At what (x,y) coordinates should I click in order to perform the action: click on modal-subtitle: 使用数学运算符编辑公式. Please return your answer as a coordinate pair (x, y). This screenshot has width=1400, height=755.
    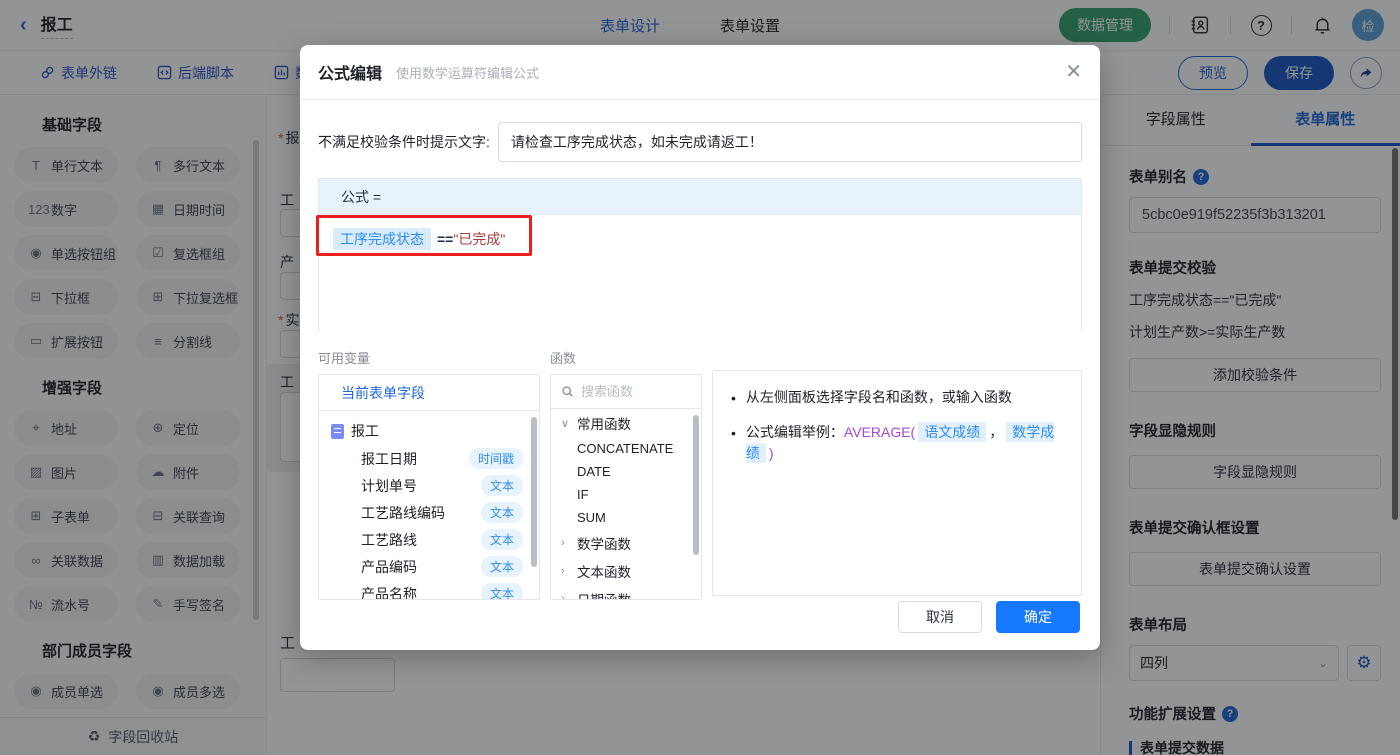
    Looking at the image, I should click on (468, 73).